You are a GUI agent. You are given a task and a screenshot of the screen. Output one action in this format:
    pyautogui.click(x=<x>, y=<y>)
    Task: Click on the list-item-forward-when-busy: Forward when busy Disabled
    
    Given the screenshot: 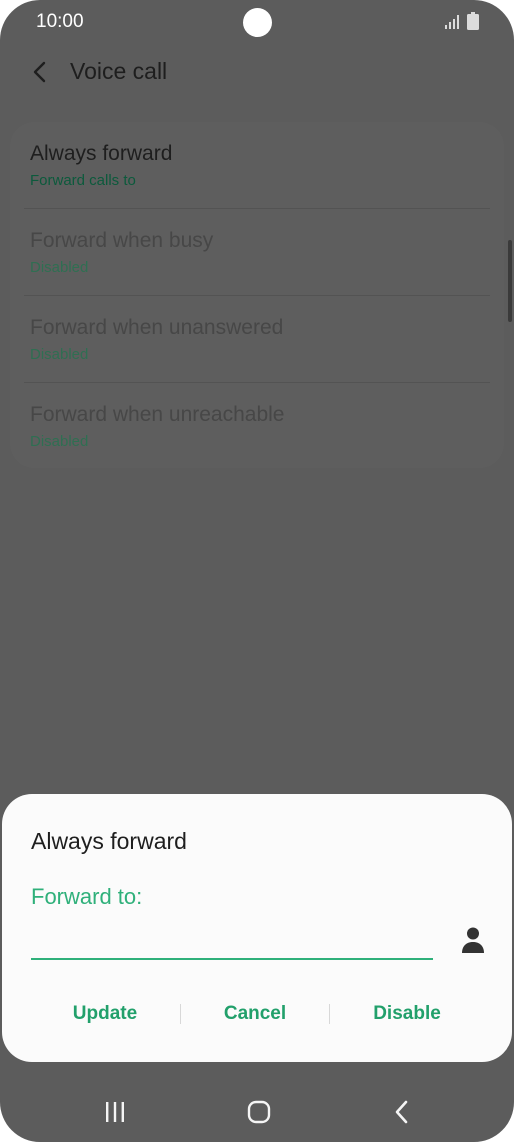 What is the action you would take?
    pyautogui.click(x=260, y=252)
    